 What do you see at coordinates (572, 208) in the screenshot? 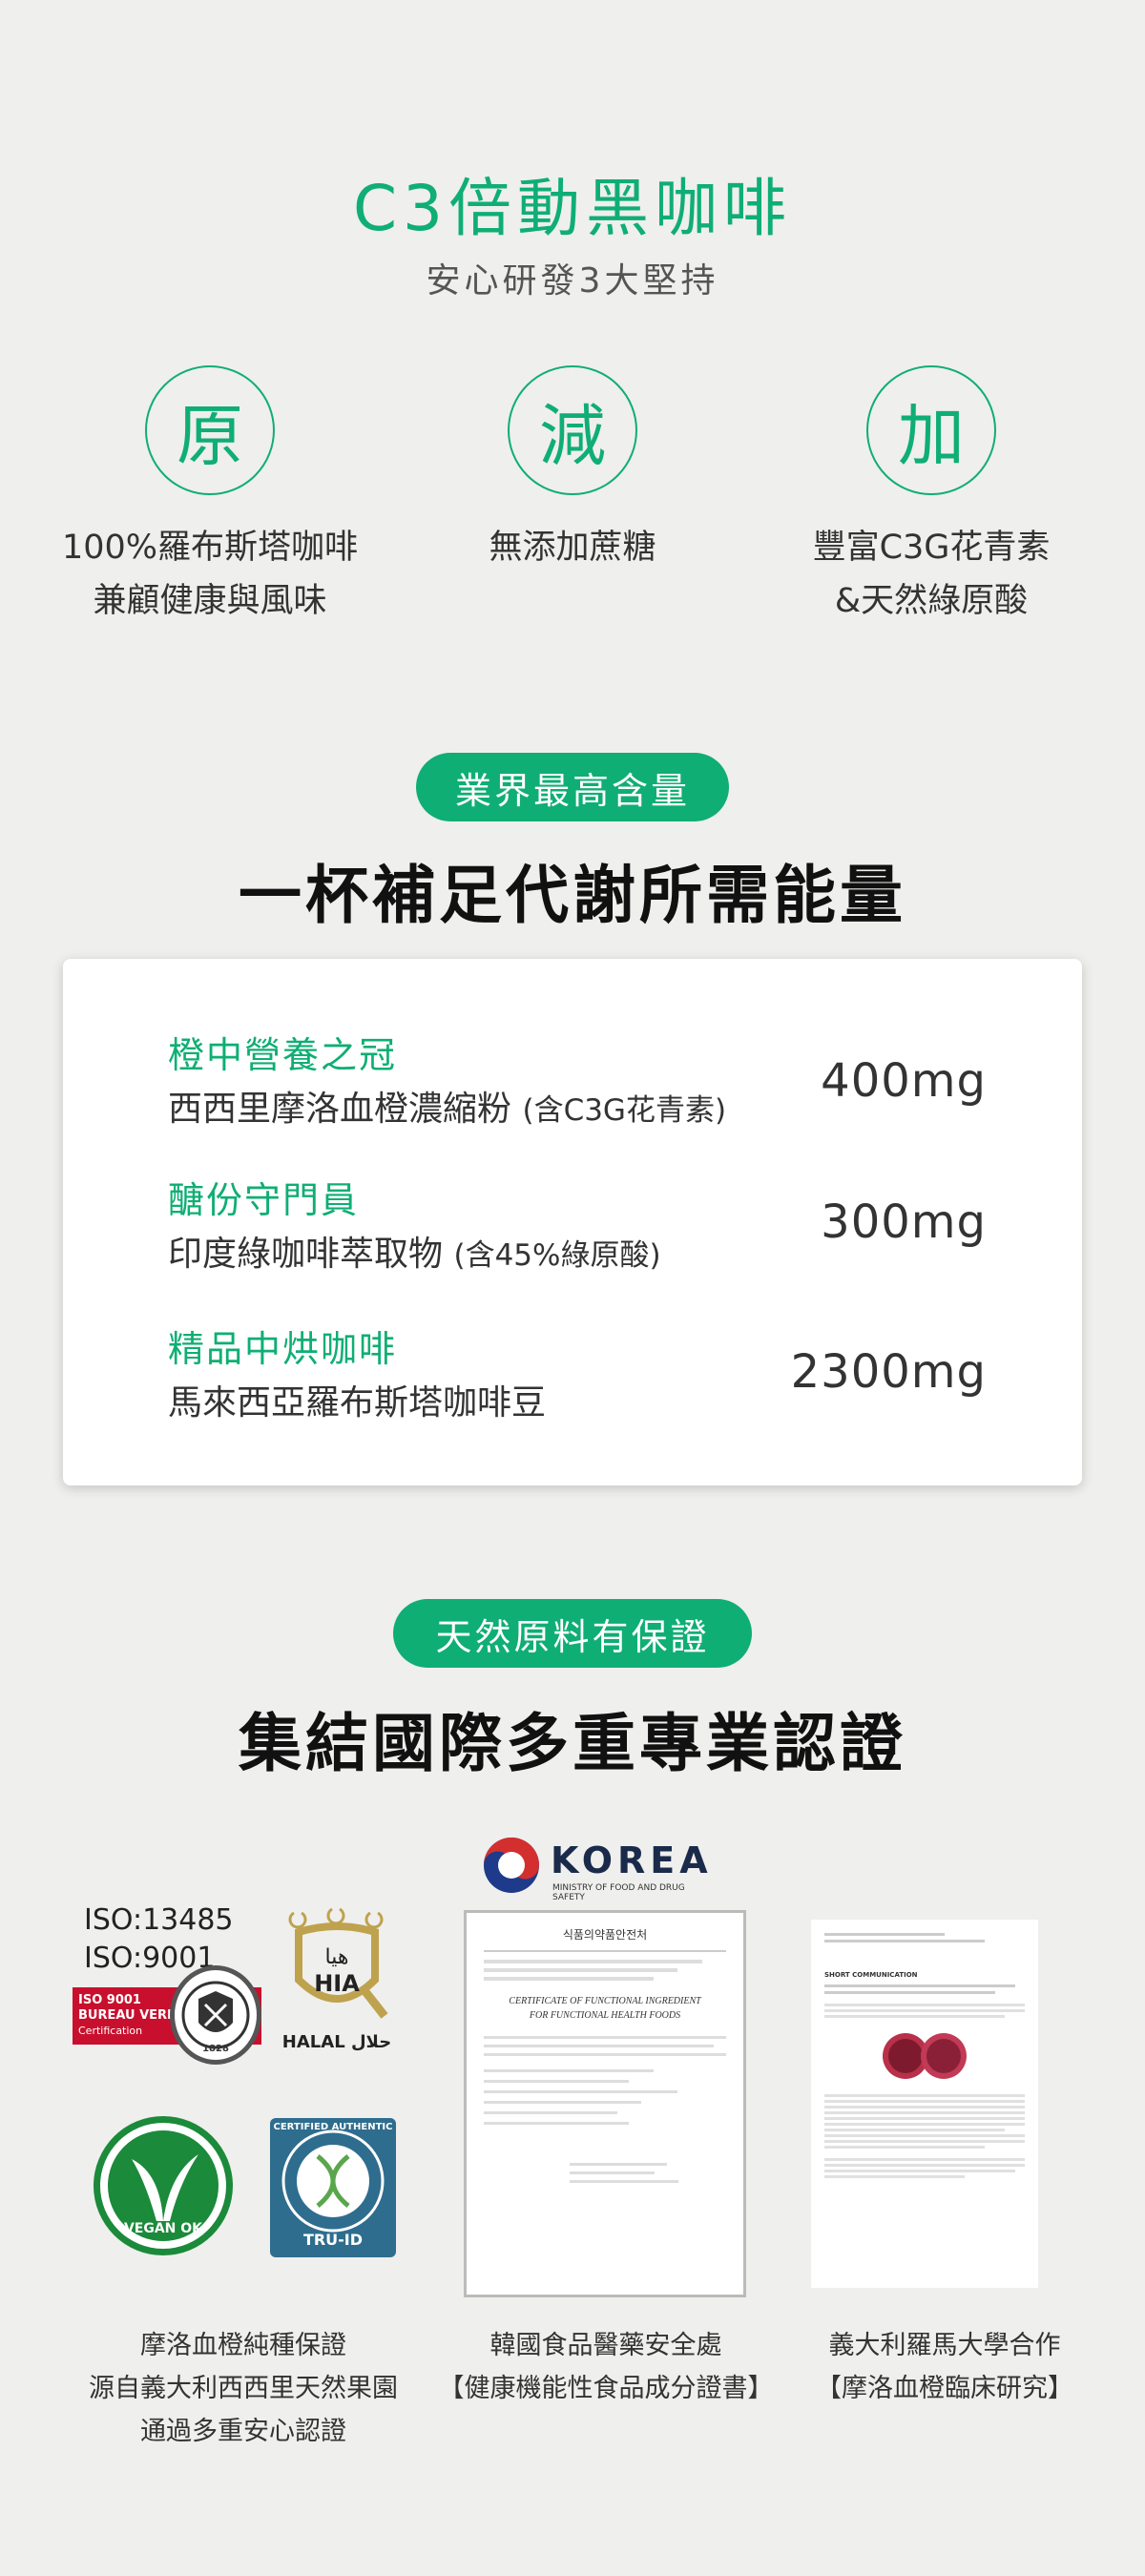
I see `page-title: C3倍動黑咖啡` at bounding box center [572, 208].